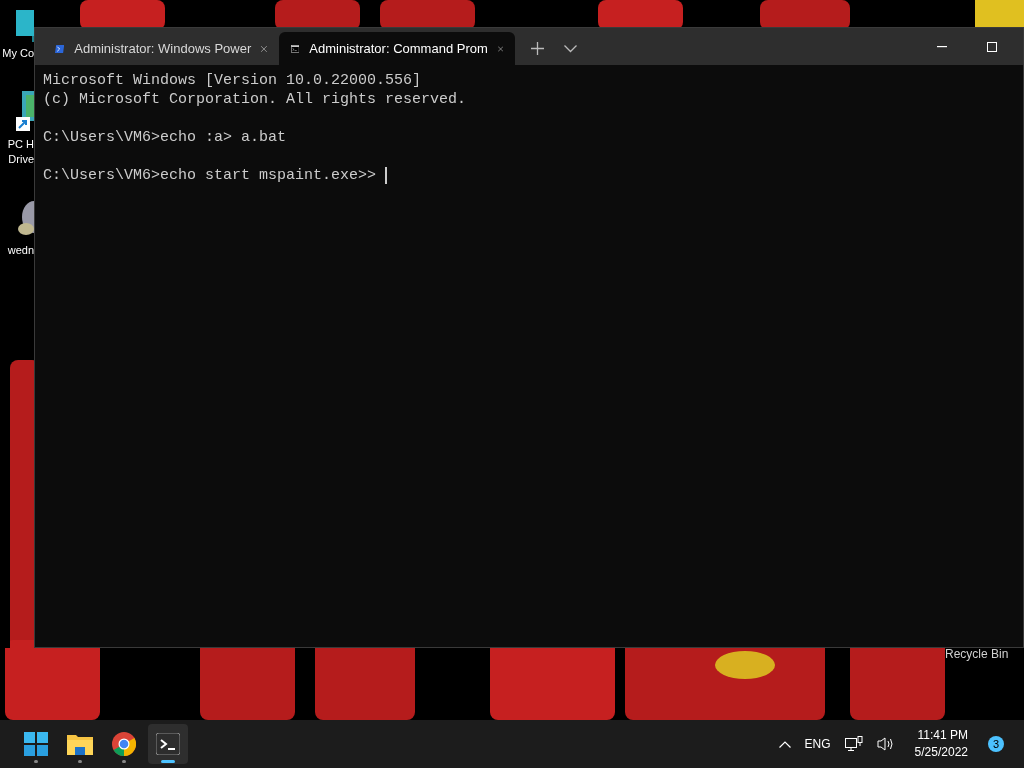 Image resolution: width=1024 pixels, height=768 pixels. Describe the element at coordinates (80, 744) in the screenshot. I see `folder-icon` at that location.